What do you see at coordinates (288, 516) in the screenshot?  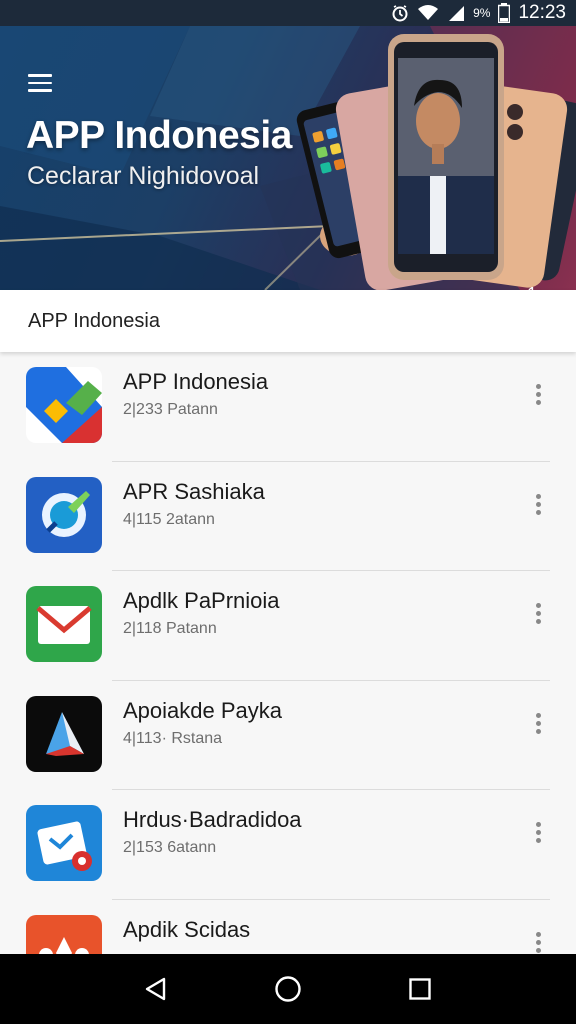 I see `list-item: APR Sashiaka 4|115 2atann` at bounding box center [288, 516].